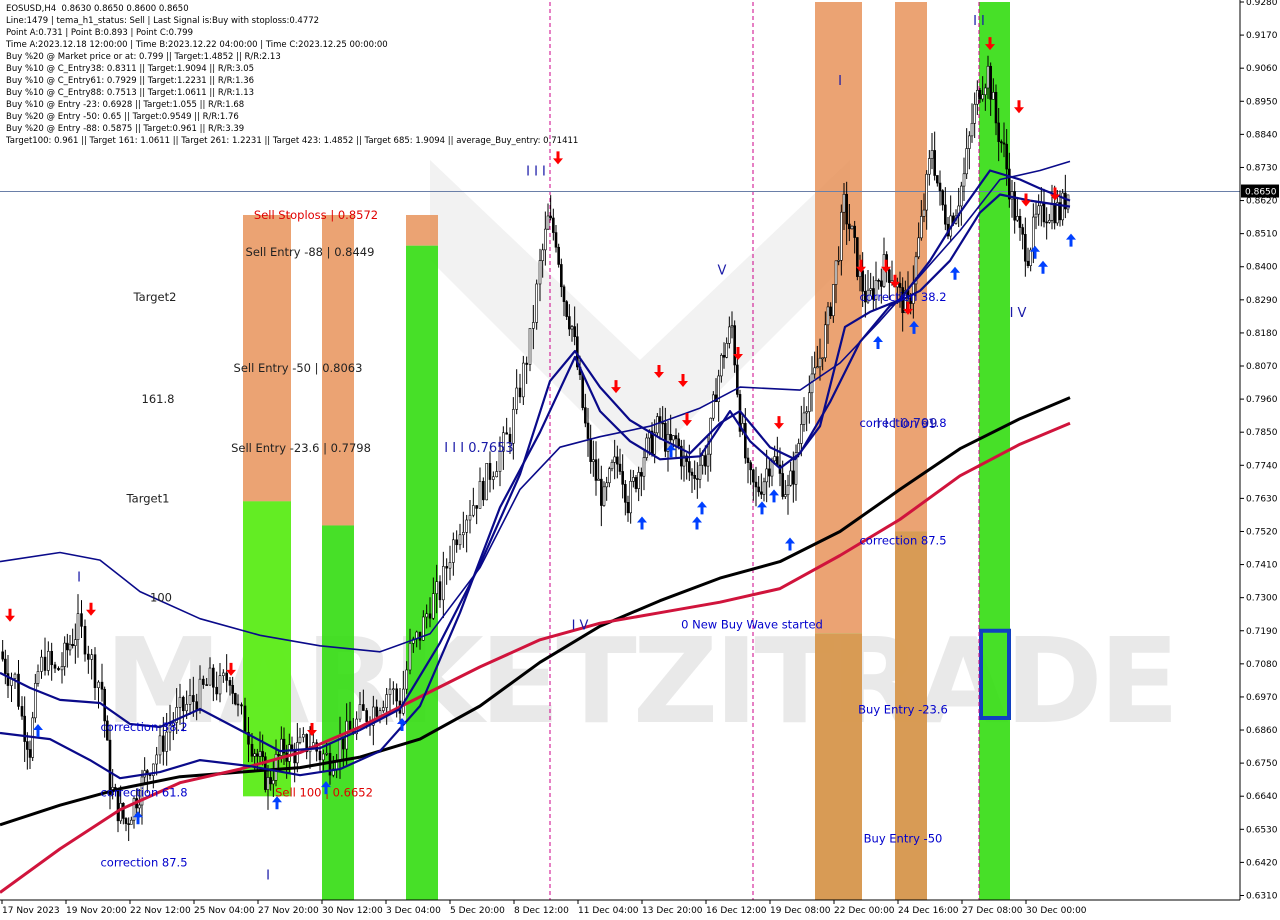 The height and width of the screenshot is (920, 1280). What do you see at coordinates (736, 911) in the screenshot?
I see `x-tick-label: 16 Dec 12:00` at bounding box center [736, 911].